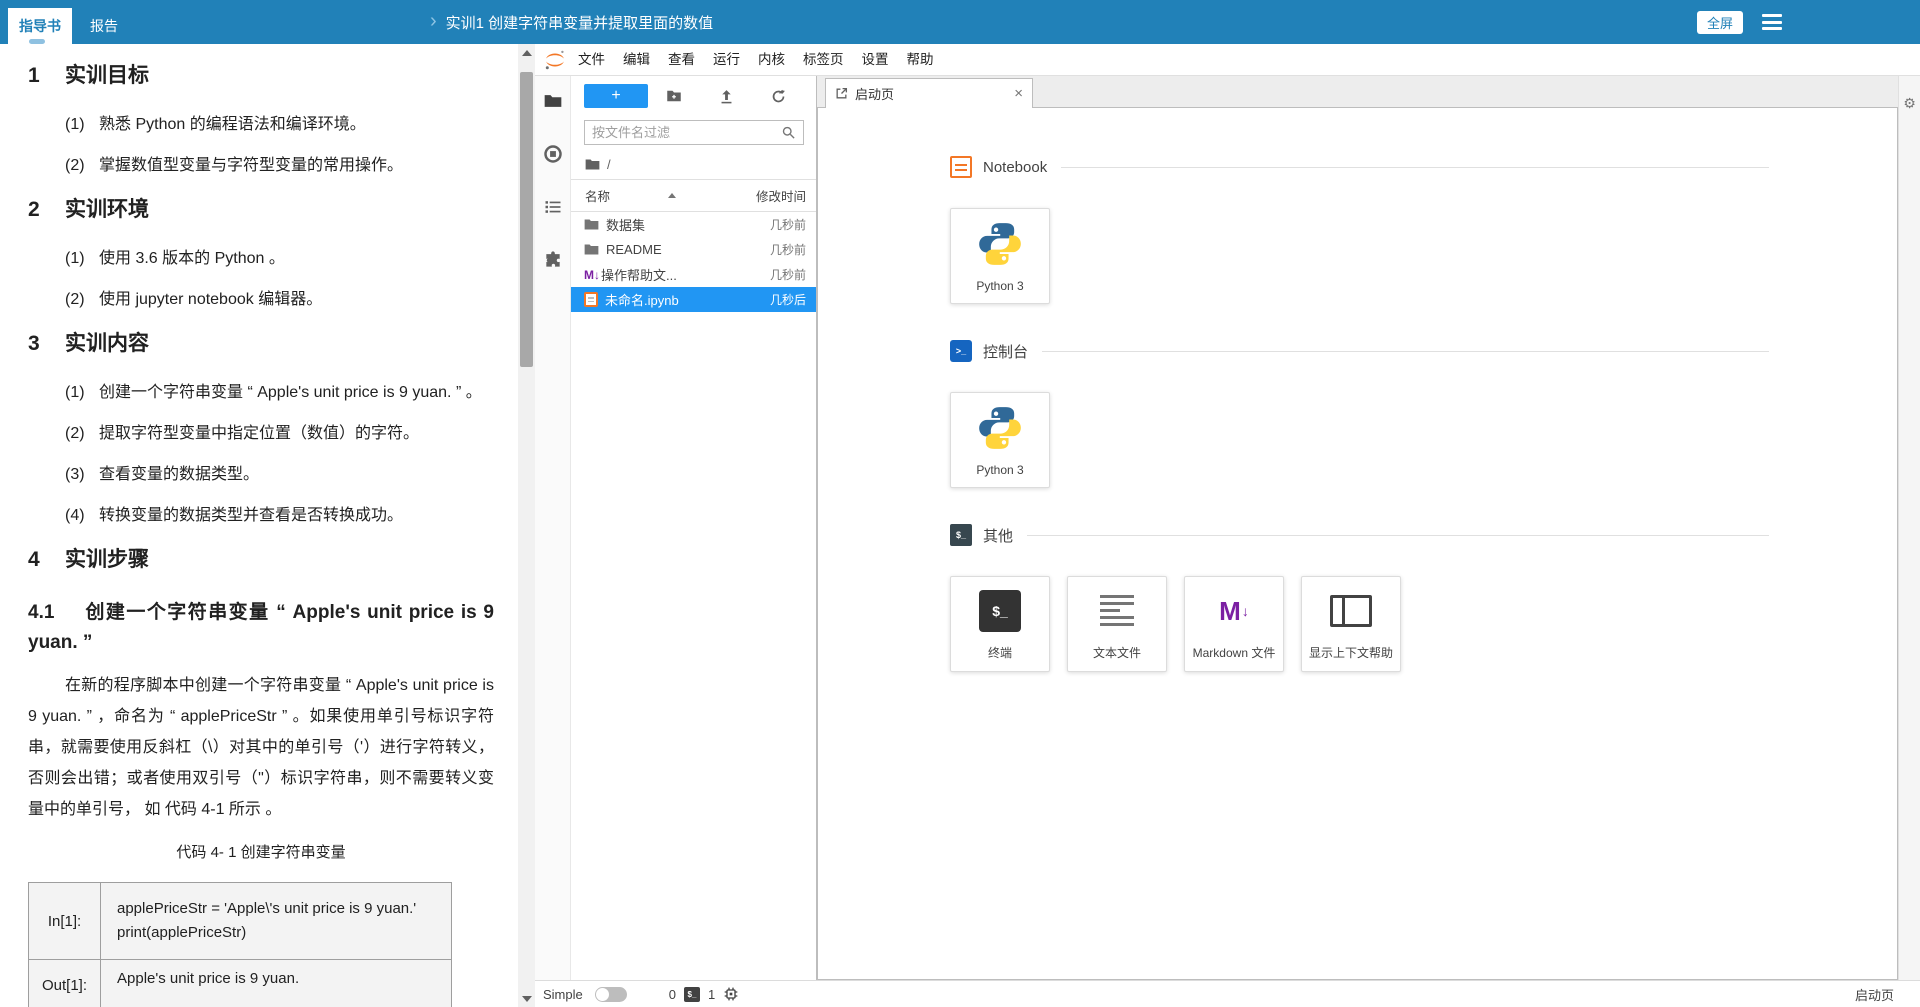  What do you see at coordinates (553, 207) in the screenshot?
I see `property-inspector-icon` at bounding box center [553, 207].